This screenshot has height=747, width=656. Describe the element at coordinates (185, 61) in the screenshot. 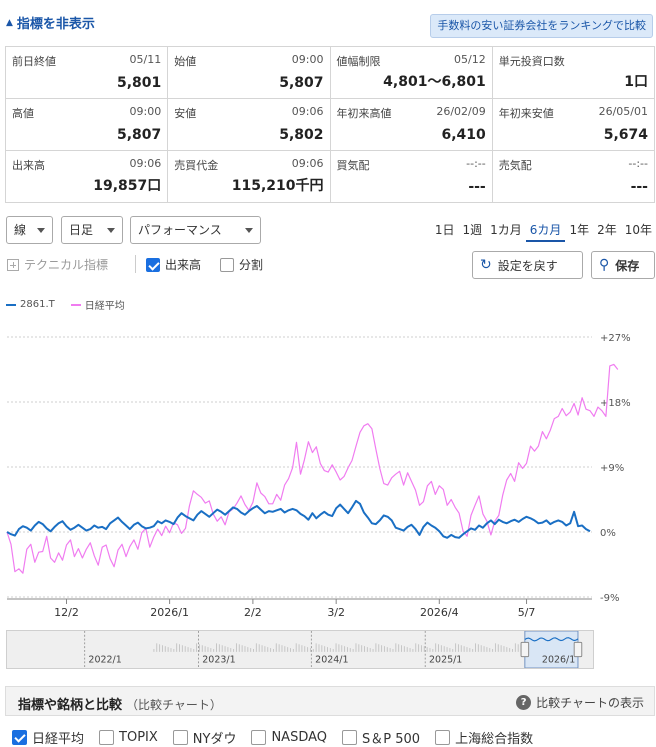

I see `stat-label: 始値` at that location.